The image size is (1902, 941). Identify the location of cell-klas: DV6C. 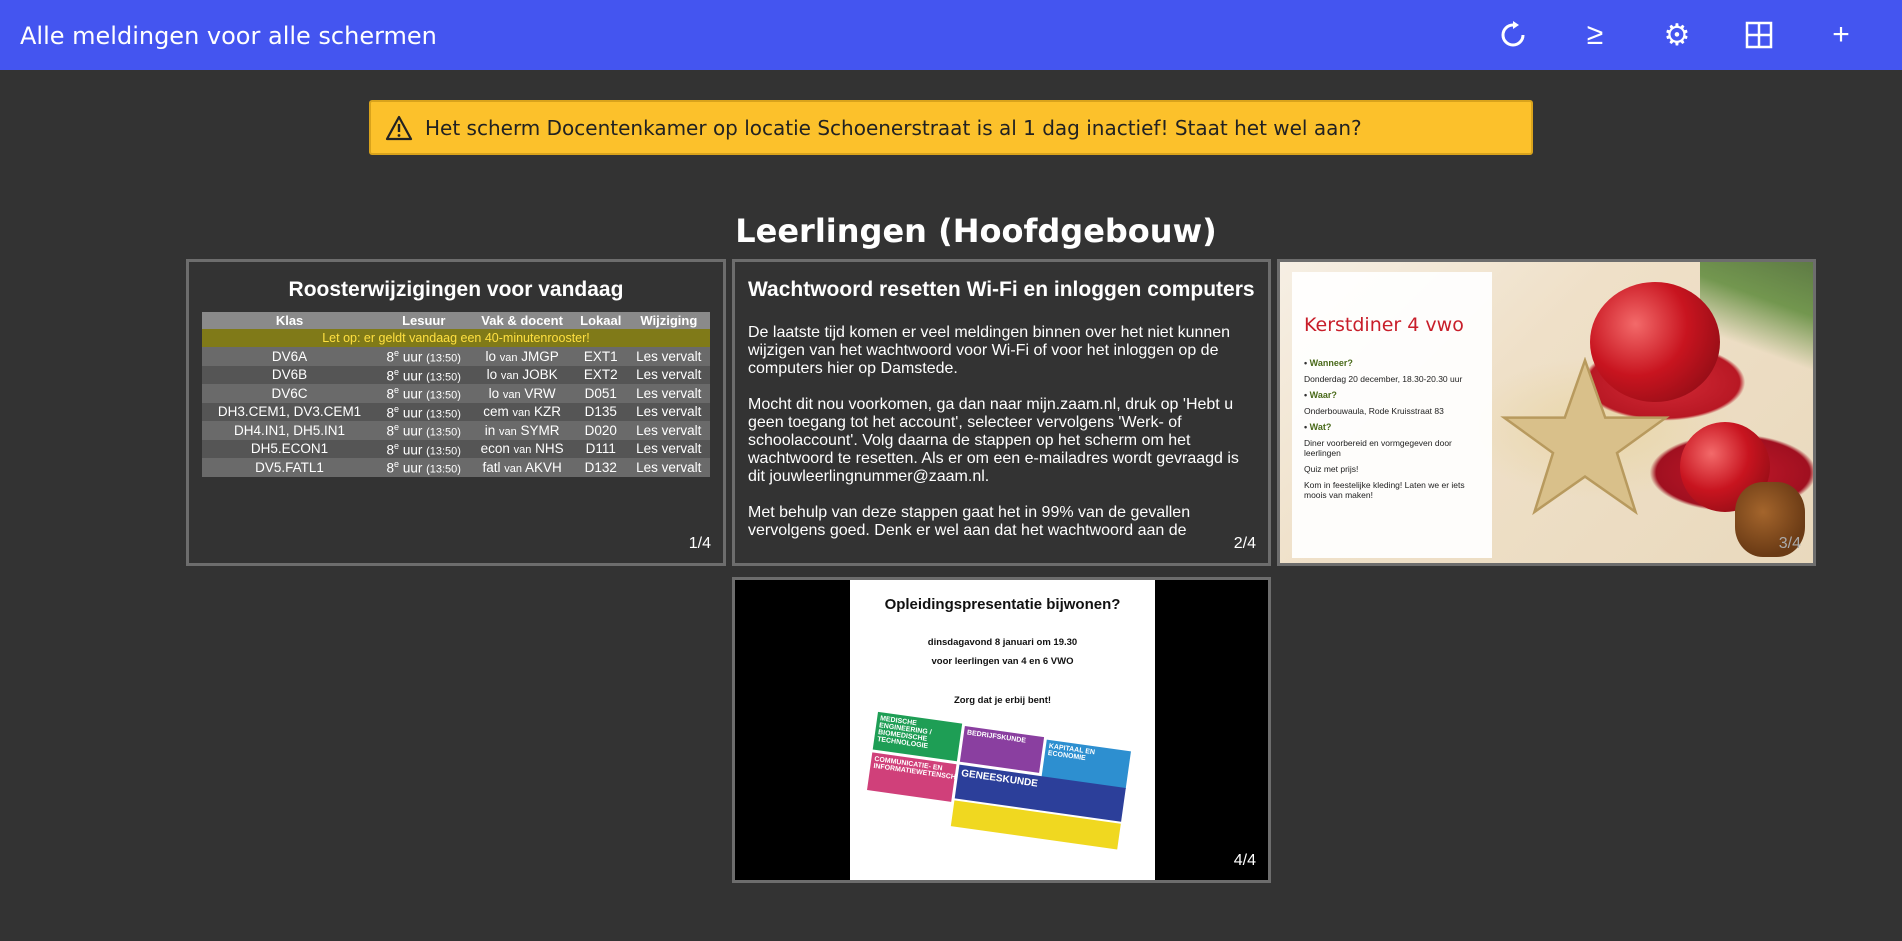
(290, 393).